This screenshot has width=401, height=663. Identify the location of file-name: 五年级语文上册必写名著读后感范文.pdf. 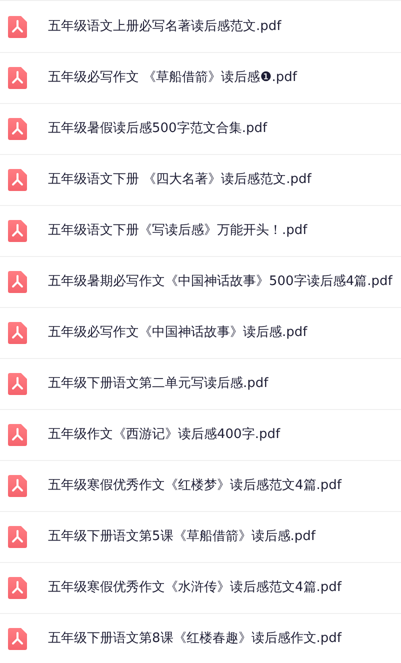
(165, 27).